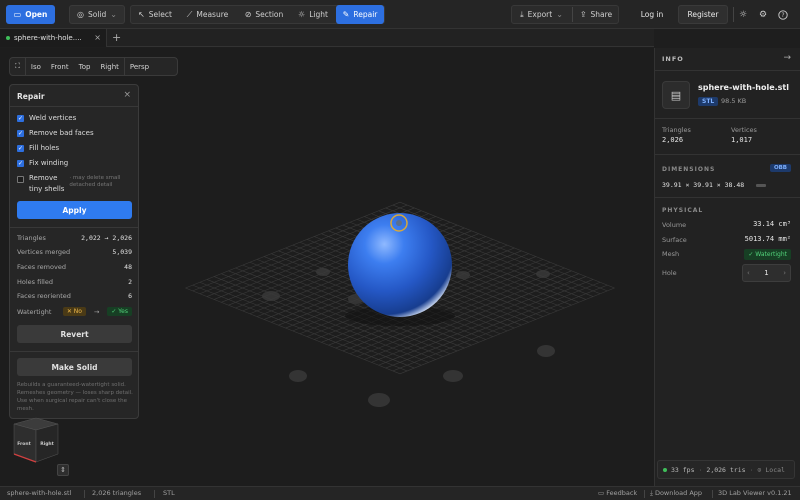 The image size is (800, 500). I want to click on solid-dropdown: ◎ Solid ⌄, so click(97, 14).